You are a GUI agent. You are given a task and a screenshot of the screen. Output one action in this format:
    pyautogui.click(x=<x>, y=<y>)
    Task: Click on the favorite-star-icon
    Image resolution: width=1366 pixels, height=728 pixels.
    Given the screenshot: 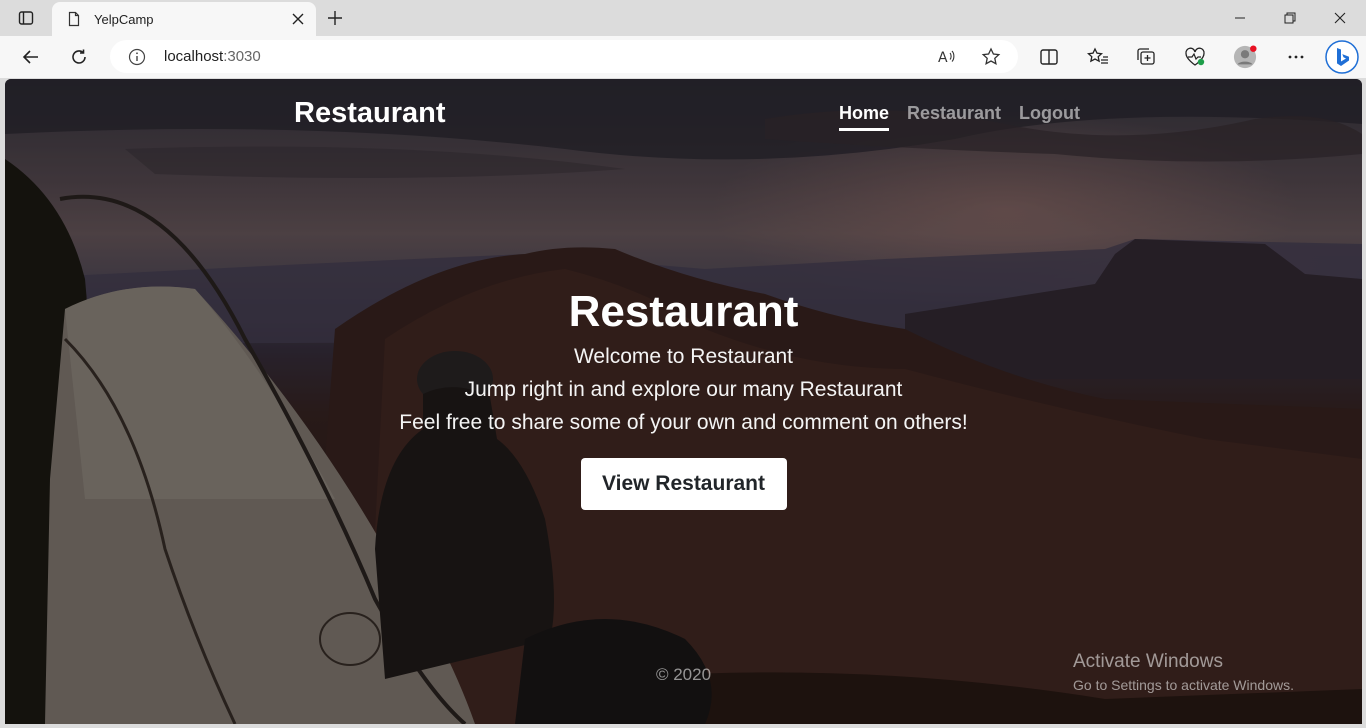 What is the action you would take?
    pyautogui.click(x=991, y=57)
    